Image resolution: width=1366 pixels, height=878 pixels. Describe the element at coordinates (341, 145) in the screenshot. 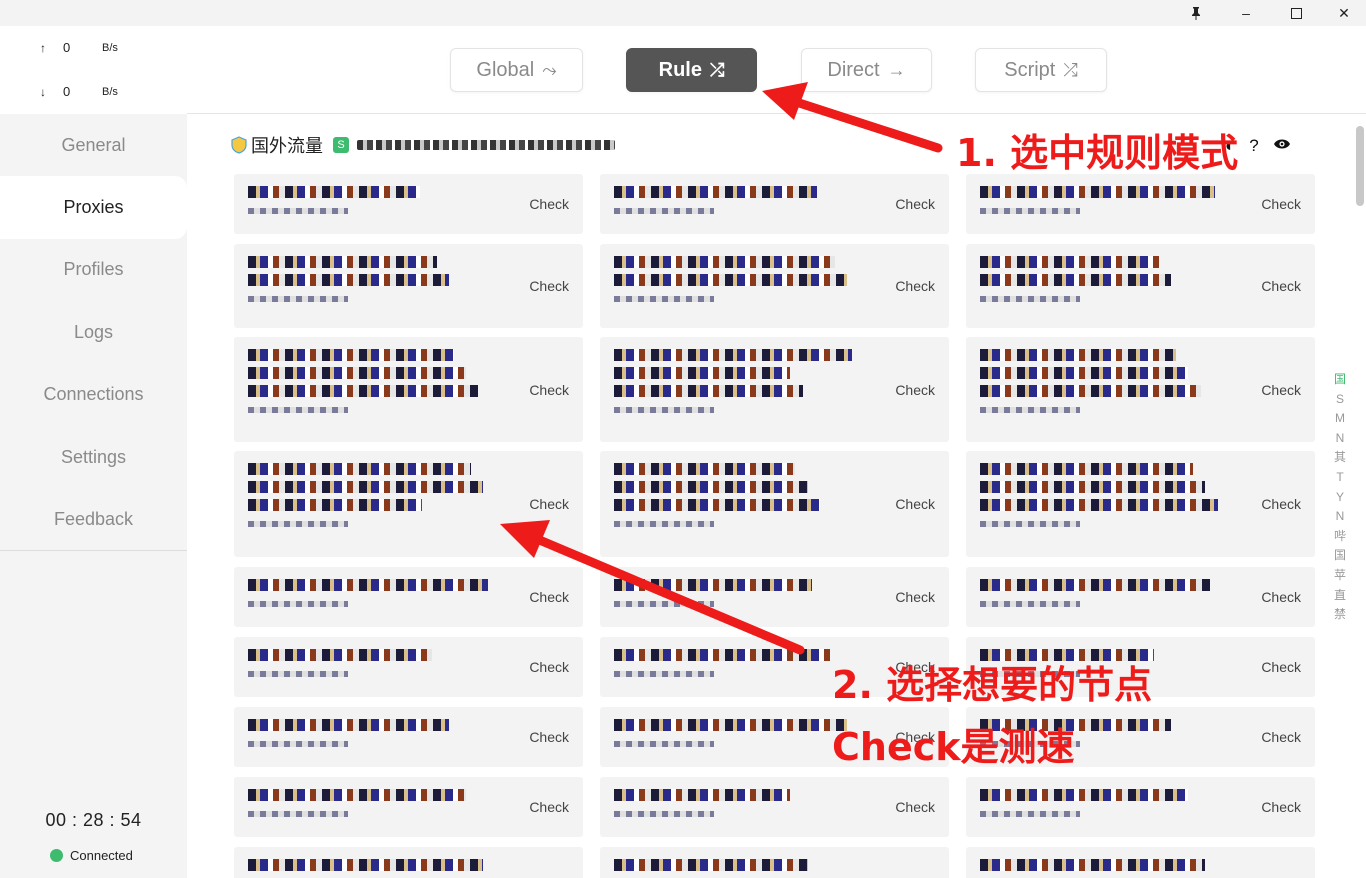

I see `group-type-badge: S` at that location.